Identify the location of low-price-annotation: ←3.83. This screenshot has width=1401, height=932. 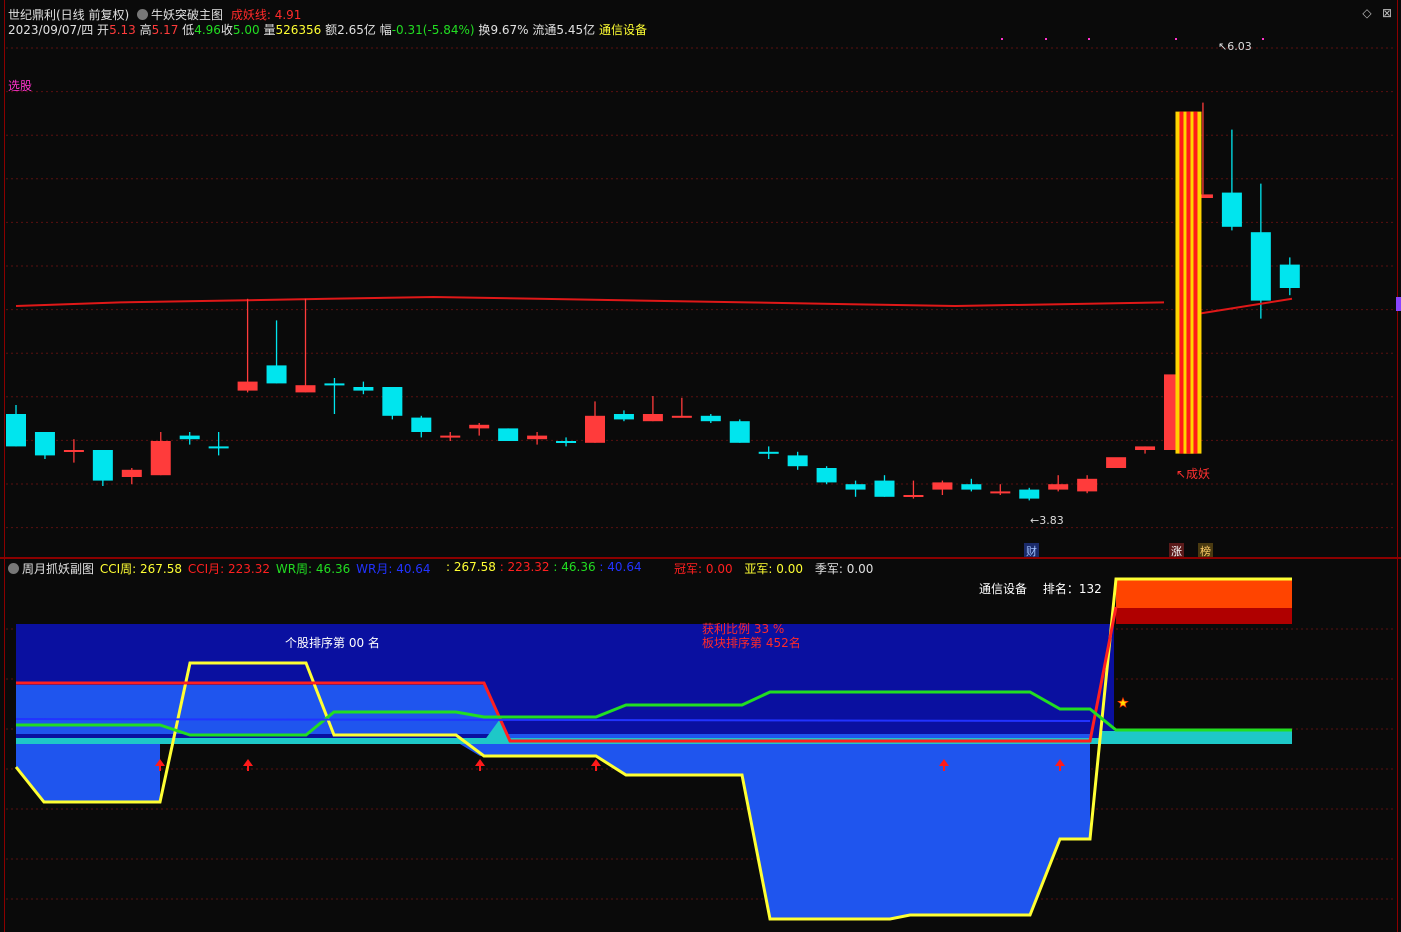
(1047, 520).